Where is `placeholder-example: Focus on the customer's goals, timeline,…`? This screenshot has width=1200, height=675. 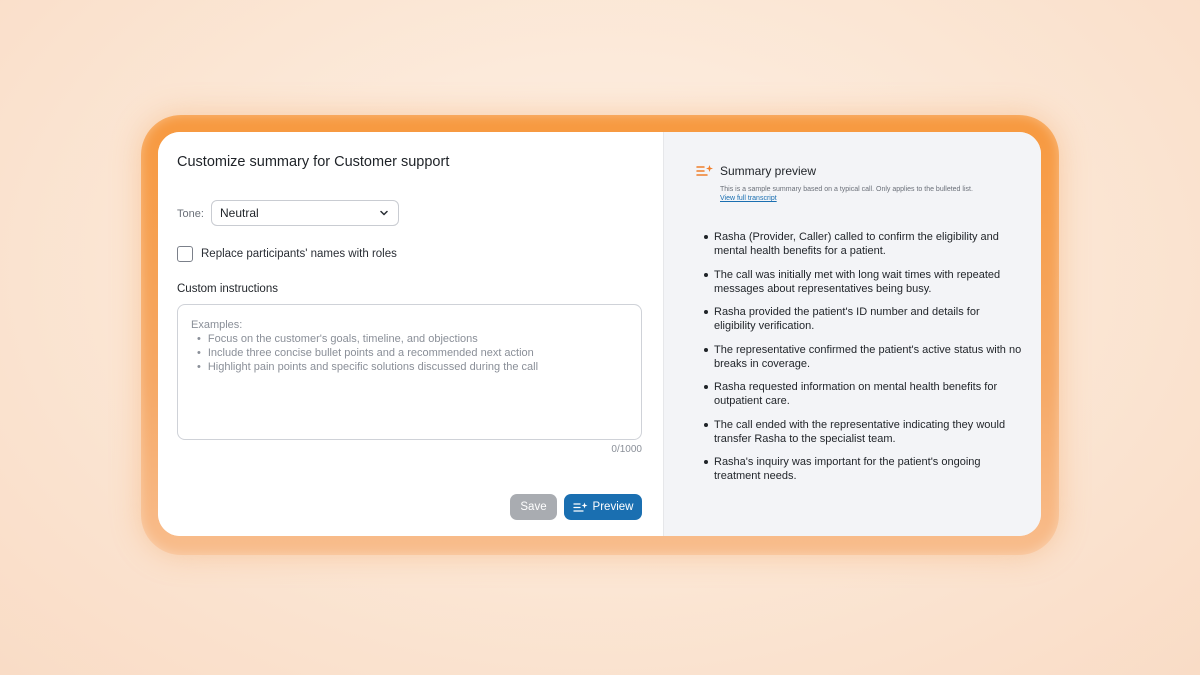
placeholder-example: Focus on the customer's goals, timeline,… is located at coordinates (412, 339).